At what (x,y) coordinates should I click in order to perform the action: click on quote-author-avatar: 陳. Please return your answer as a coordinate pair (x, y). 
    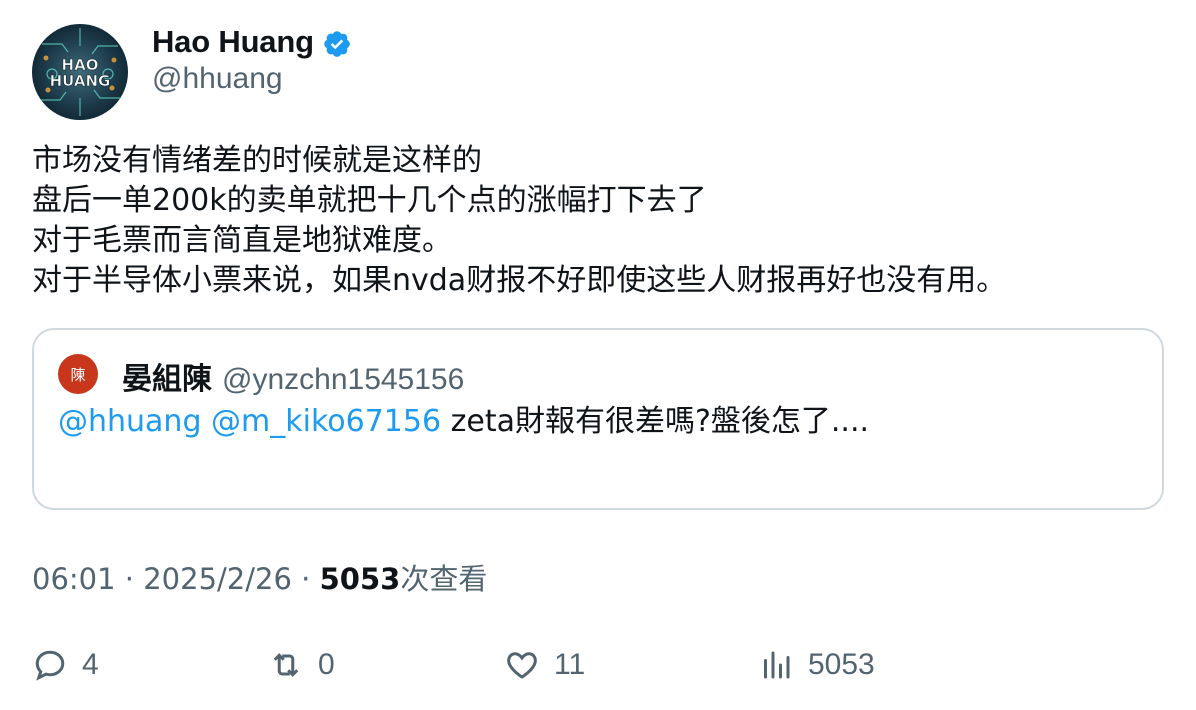
    Looking at the image, I should click on (78, 374).